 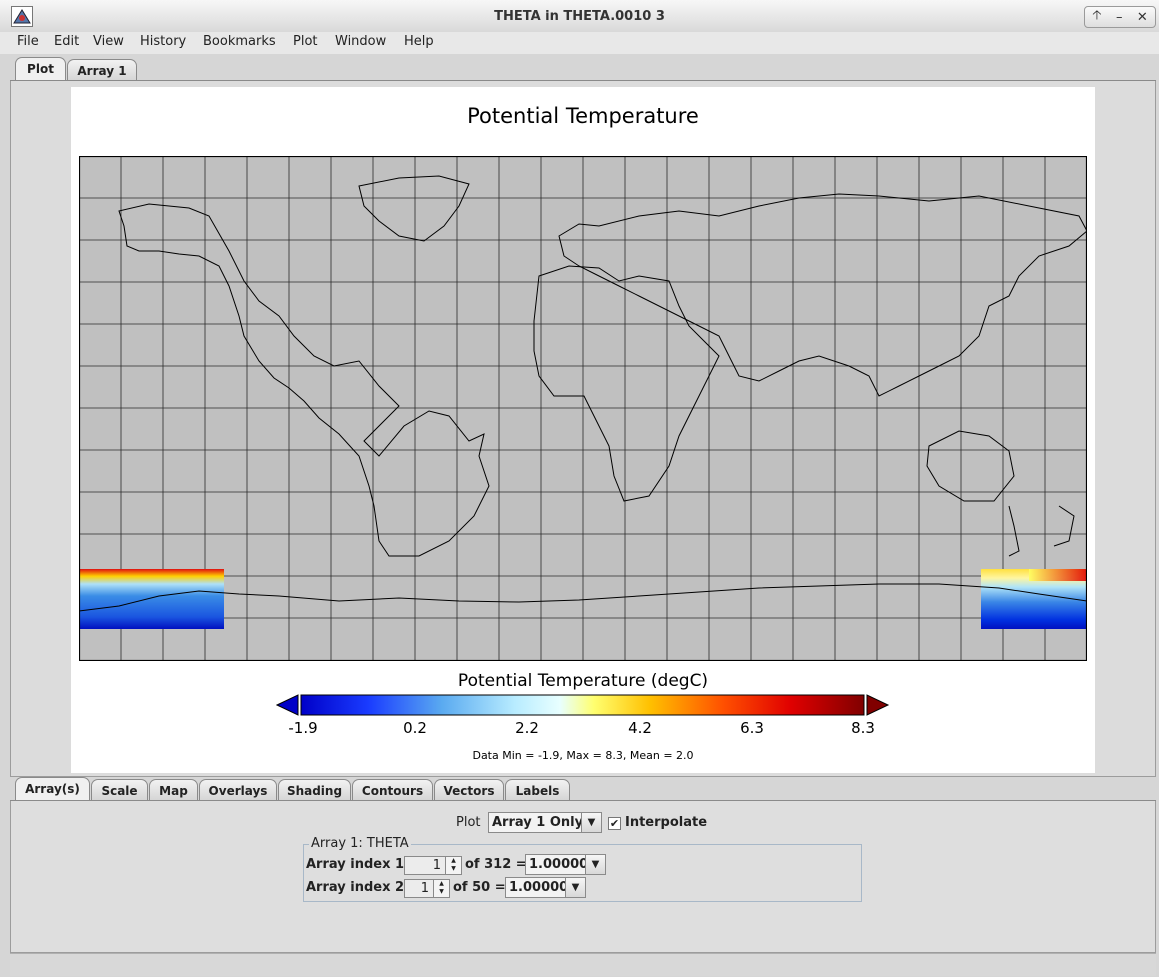 I want to click on colorbar-tick: 8.3, so click(x=863, y=728).